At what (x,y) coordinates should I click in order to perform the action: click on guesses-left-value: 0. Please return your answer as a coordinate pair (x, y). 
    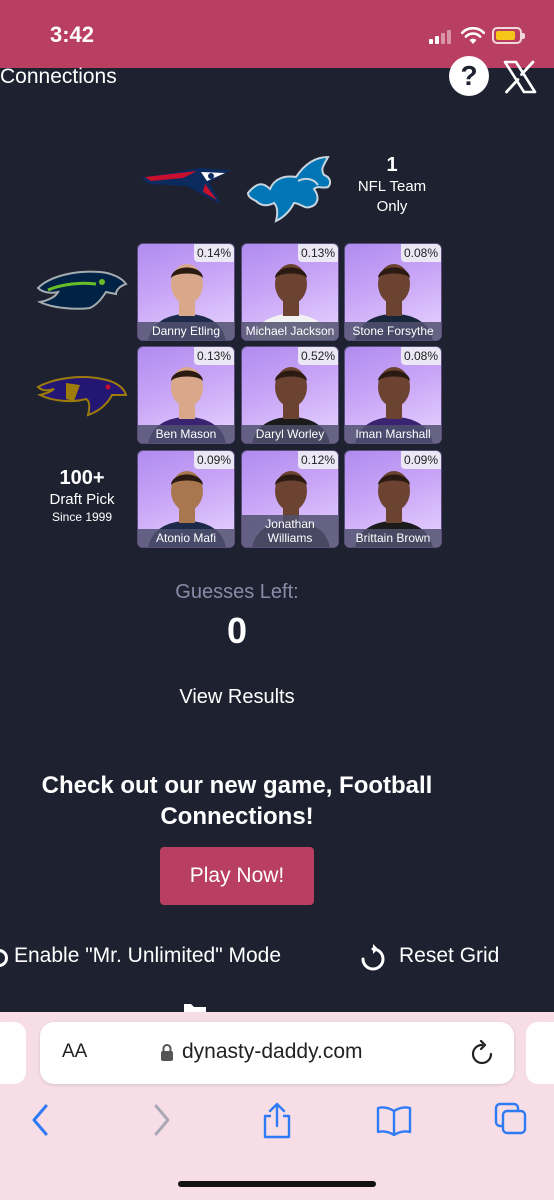
    Looking at the image, I should click on (237, 630).